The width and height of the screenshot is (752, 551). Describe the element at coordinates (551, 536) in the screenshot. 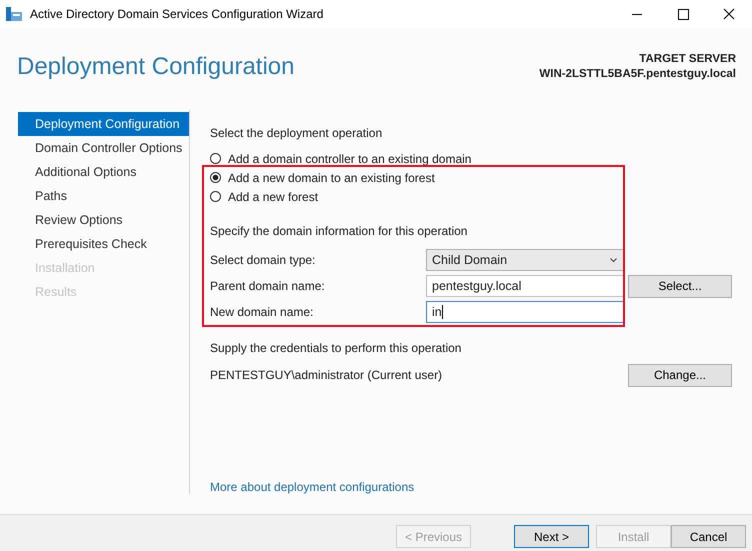

I see `footer-button: Next >` at that location.